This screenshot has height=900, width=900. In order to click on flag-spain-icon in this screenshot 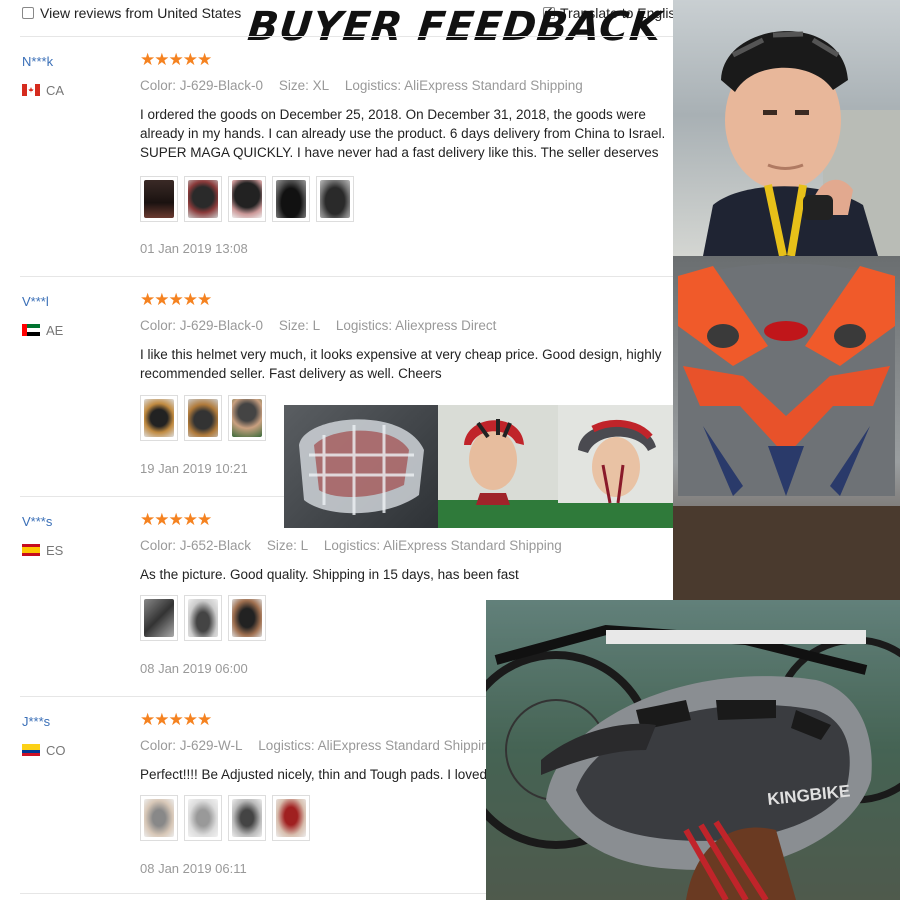, I will do `click(31, 550)`.